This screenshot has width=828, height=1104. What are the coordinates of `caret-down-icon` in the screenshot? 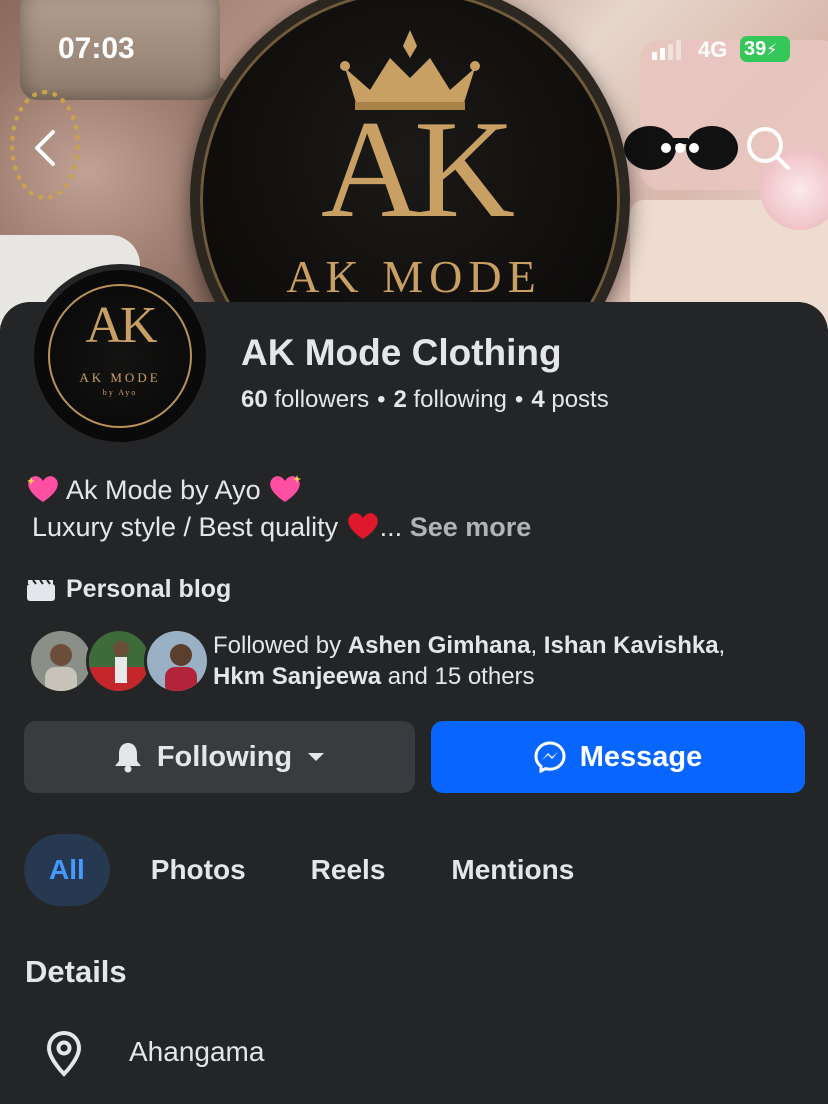 It's located at (316, 757).